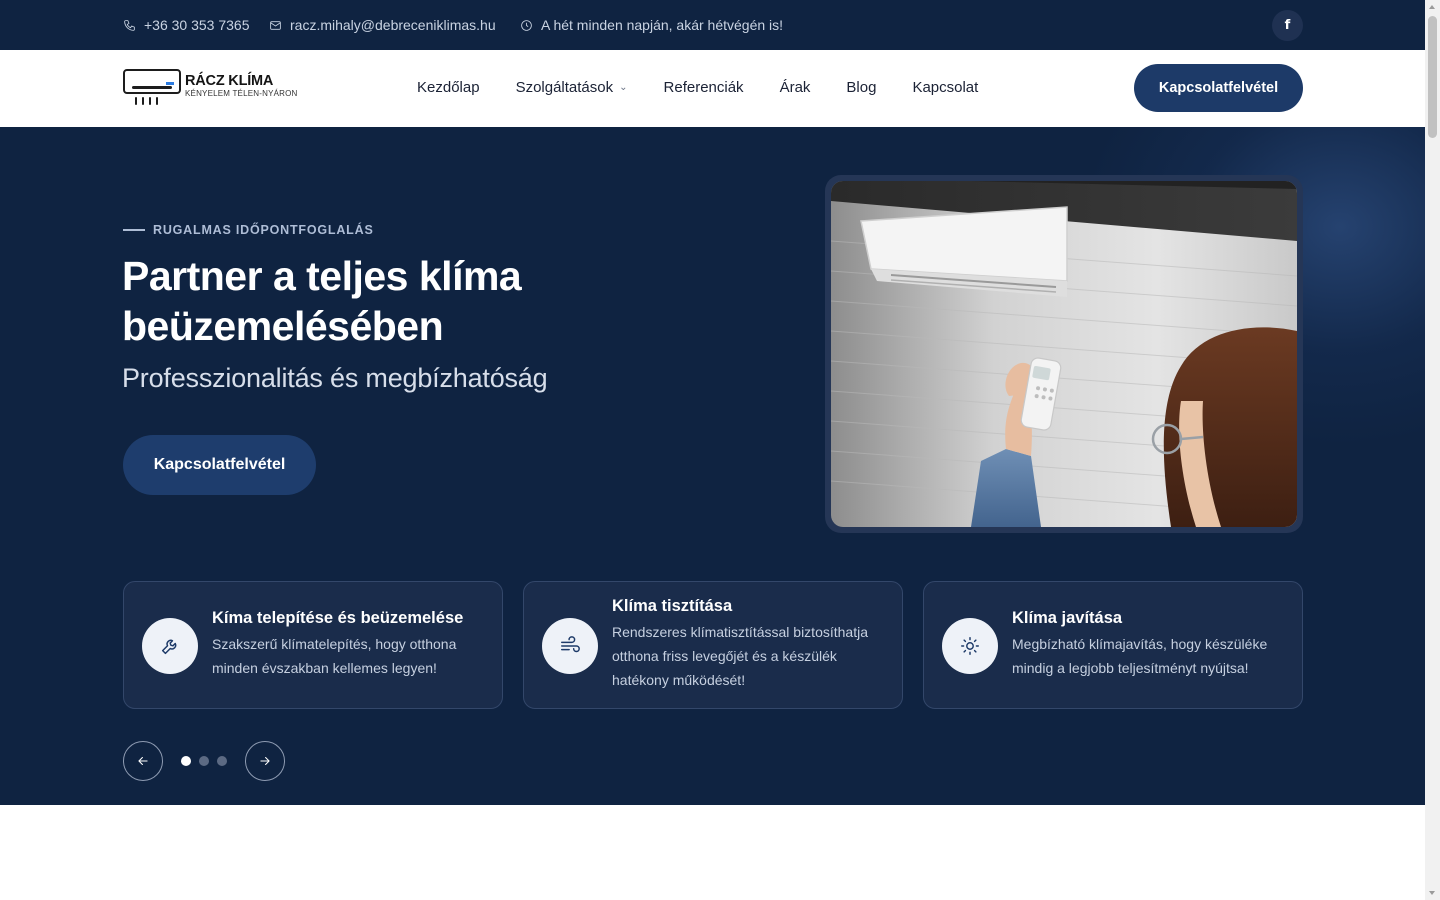  I want to click on nav-item-services: Szolgáltatások ⌄, so click(572, 87).